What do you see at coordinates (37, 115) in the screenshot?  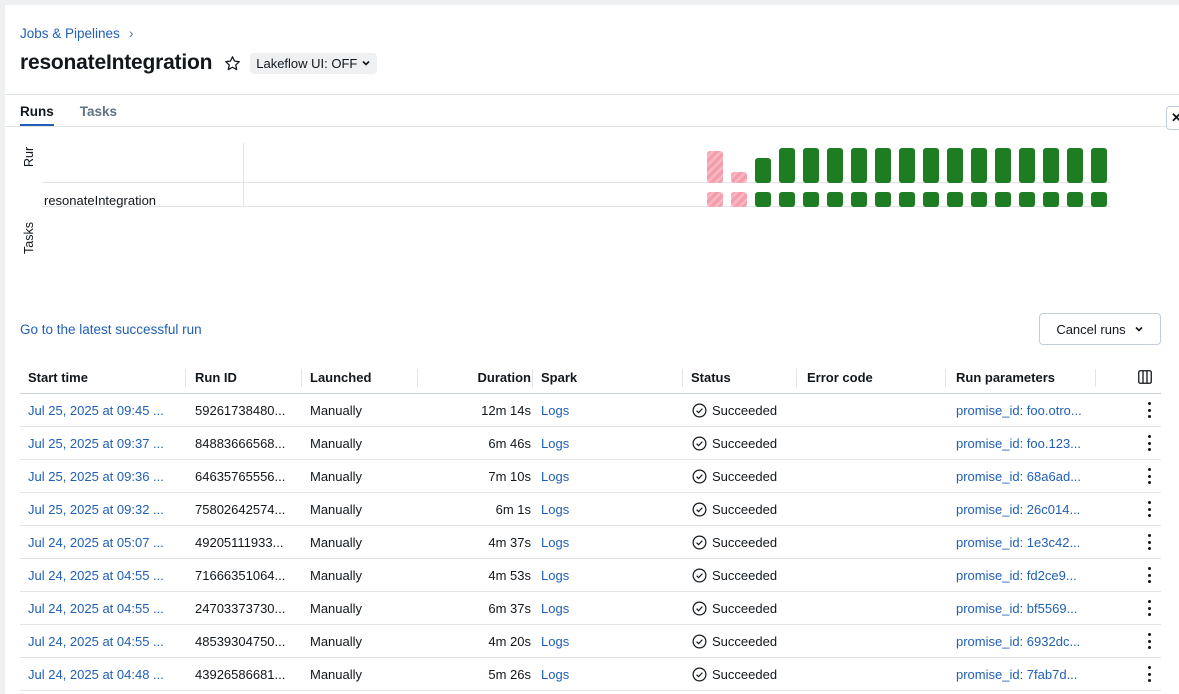 I see `tab-runs: Runs` at bounding box center [37, 115].